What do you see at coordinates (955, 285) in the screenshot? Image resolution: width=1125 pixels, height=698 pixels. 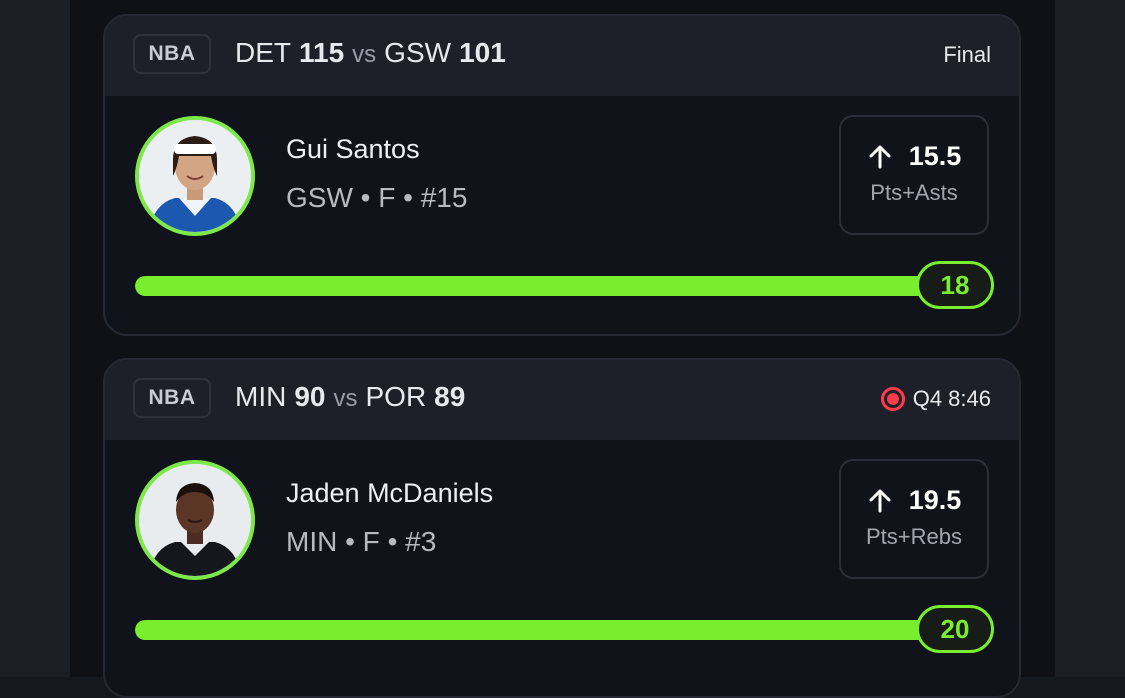 I see `result-value: 18` at bounding box center [955, 285].